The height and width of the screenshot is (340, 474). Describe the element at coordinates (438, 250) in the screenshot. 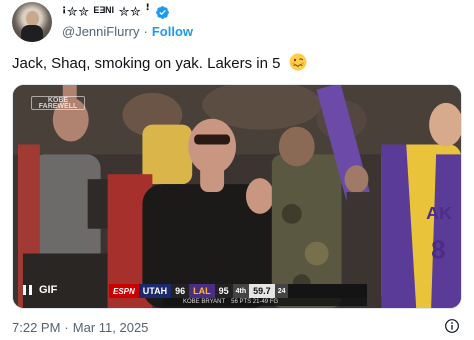

I see `svg-text: 8` at that location.